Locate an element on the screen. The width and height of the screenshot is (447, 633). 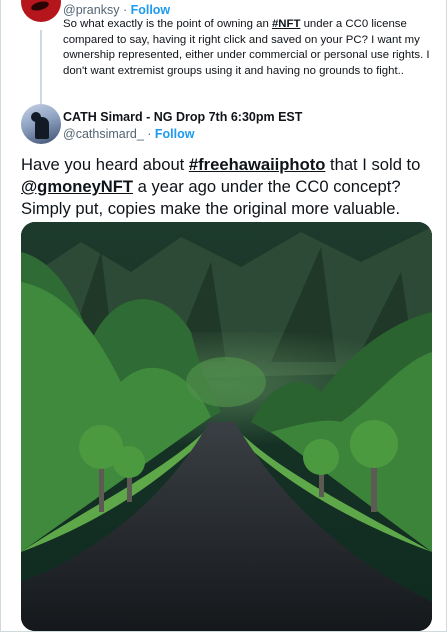
avatar-mark is located at coordinates (40, 6).